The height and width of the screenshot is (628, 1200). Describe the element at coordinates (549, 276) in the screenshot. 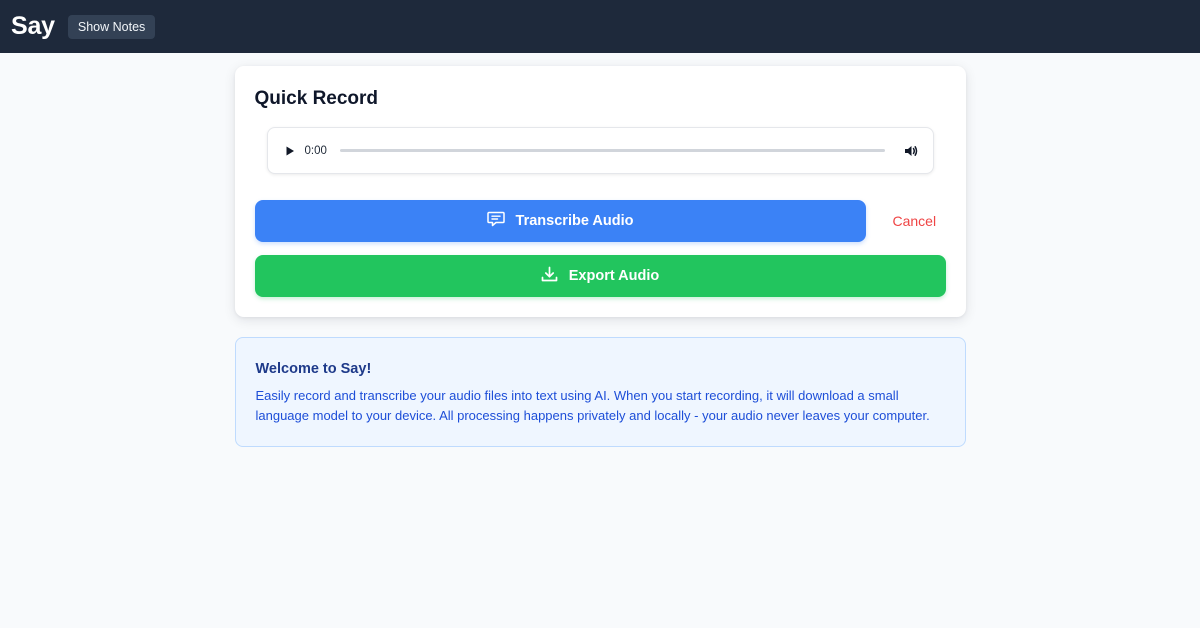

I see `download-icon` at that location.